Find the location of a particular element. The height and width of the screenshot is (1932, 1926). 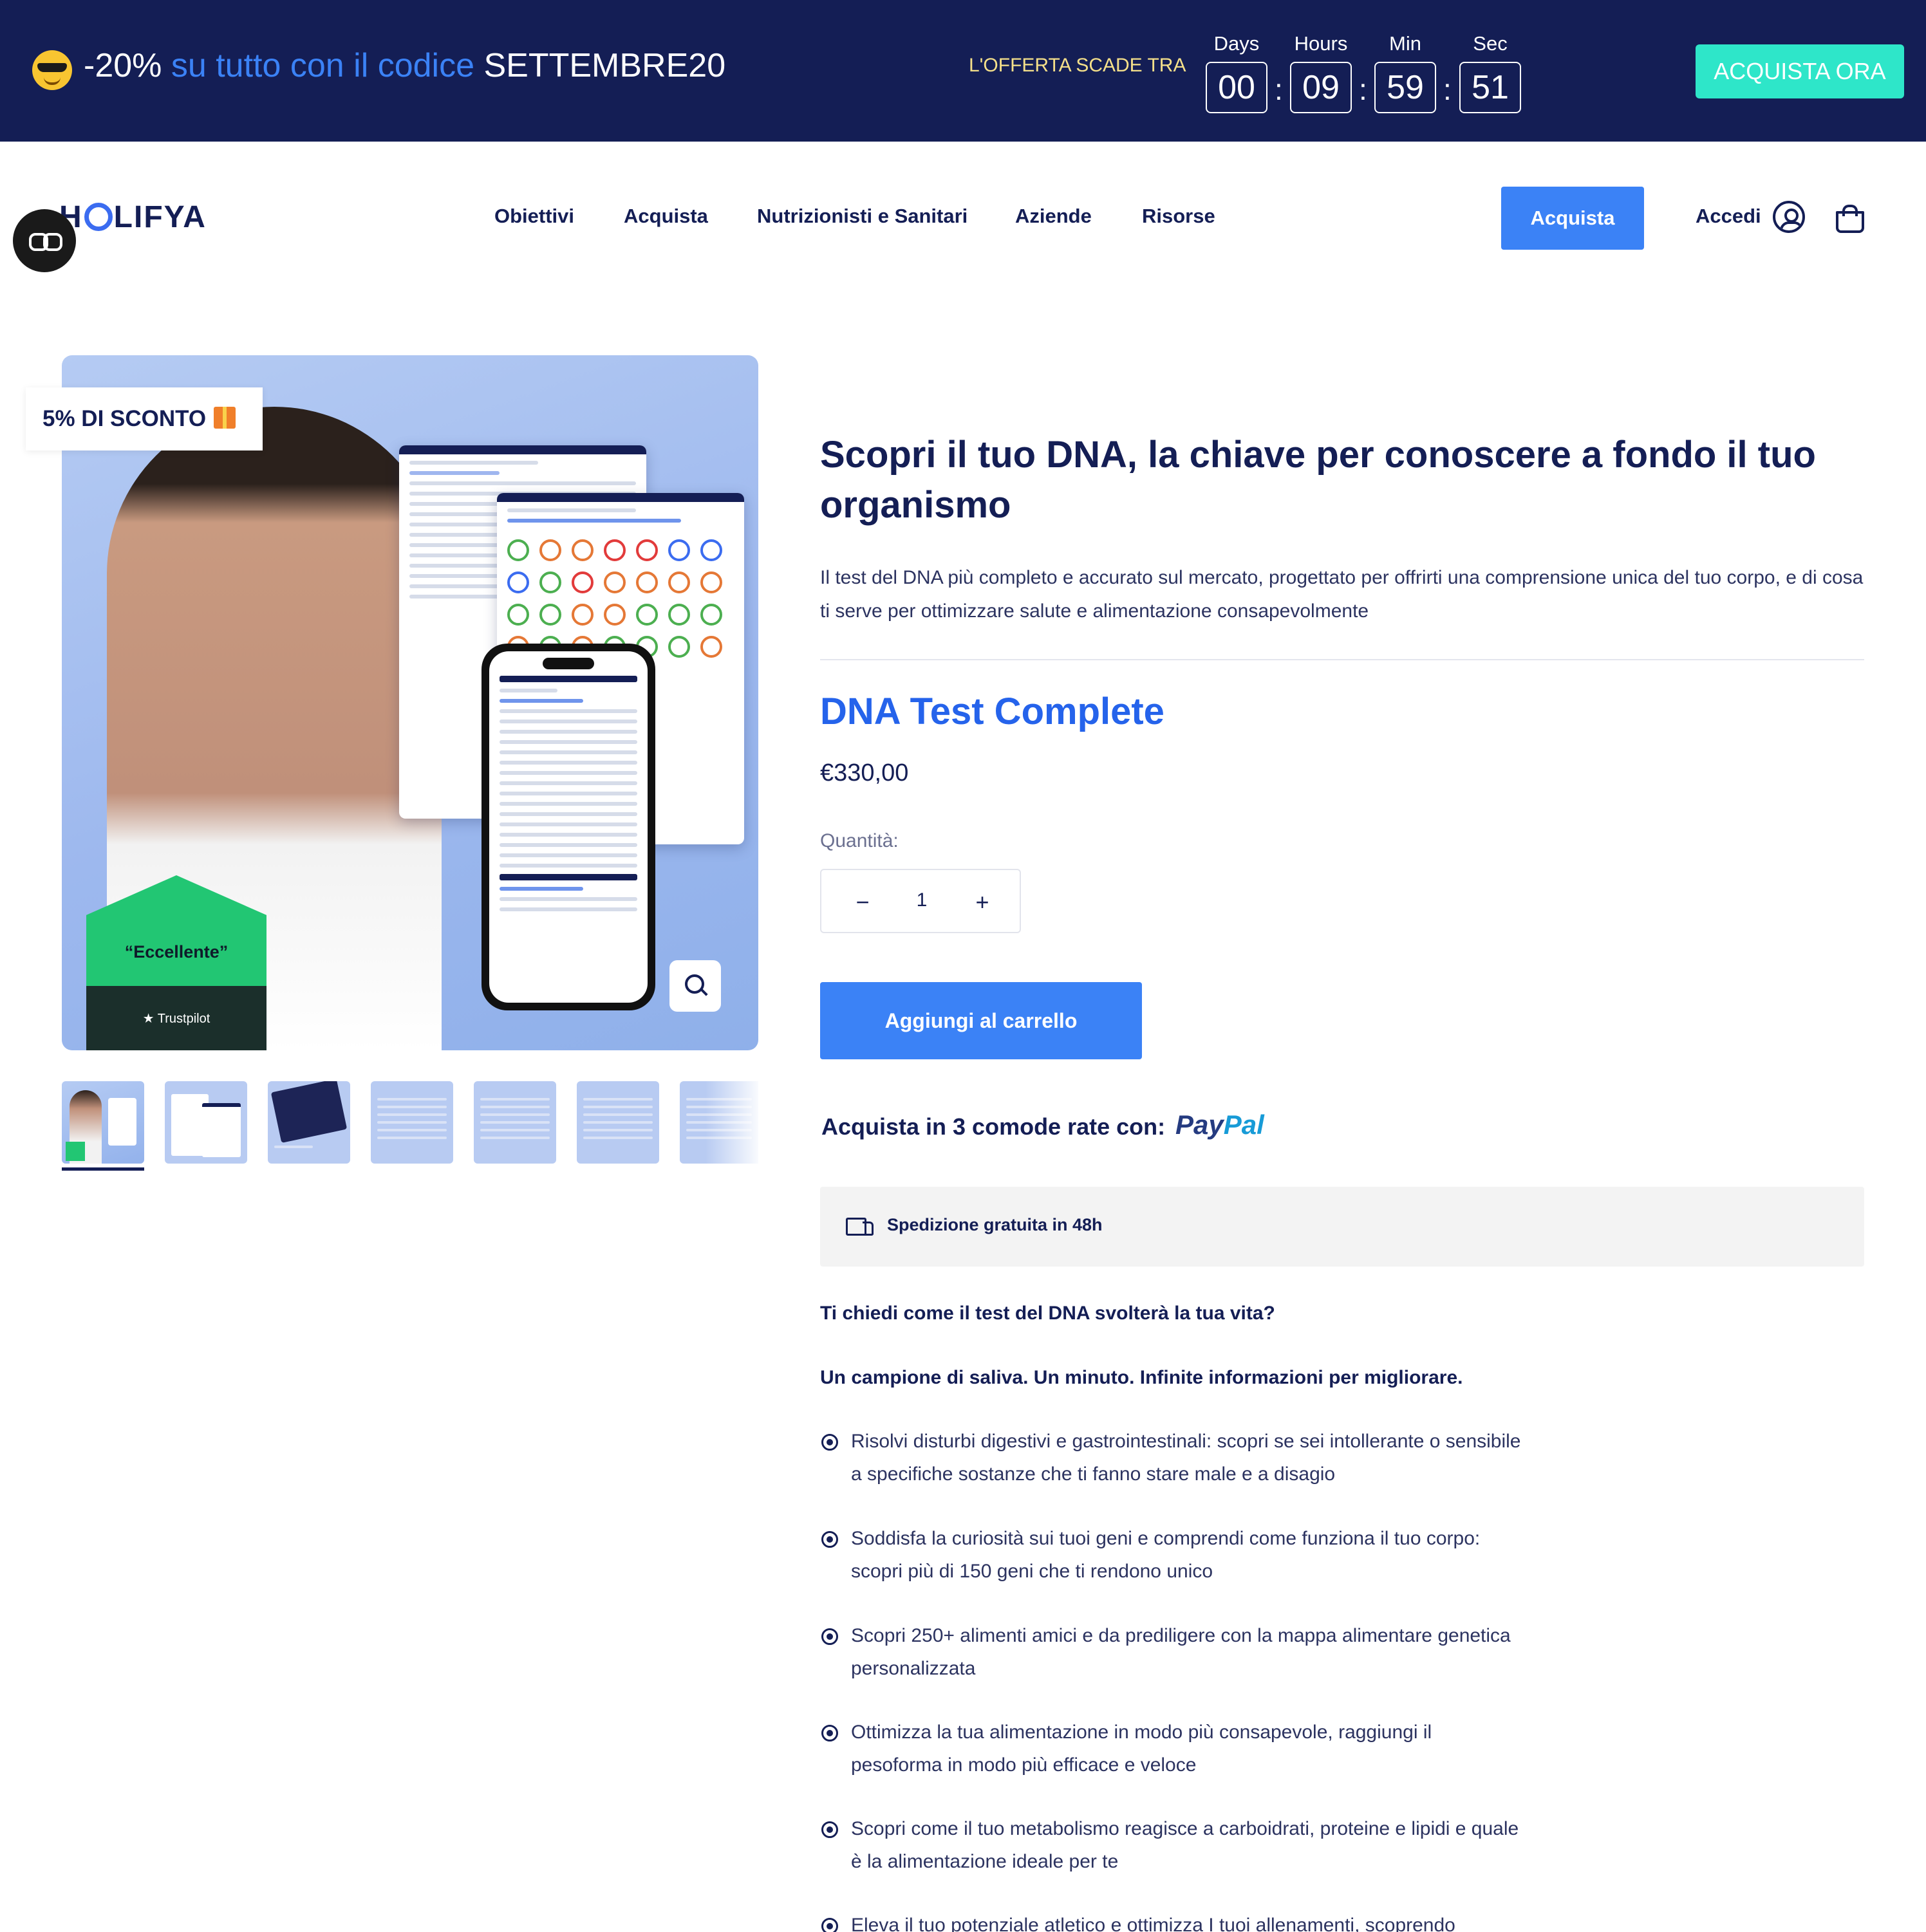

countdown-seconds: Sec 51 is located at coordinates (1490, 72).